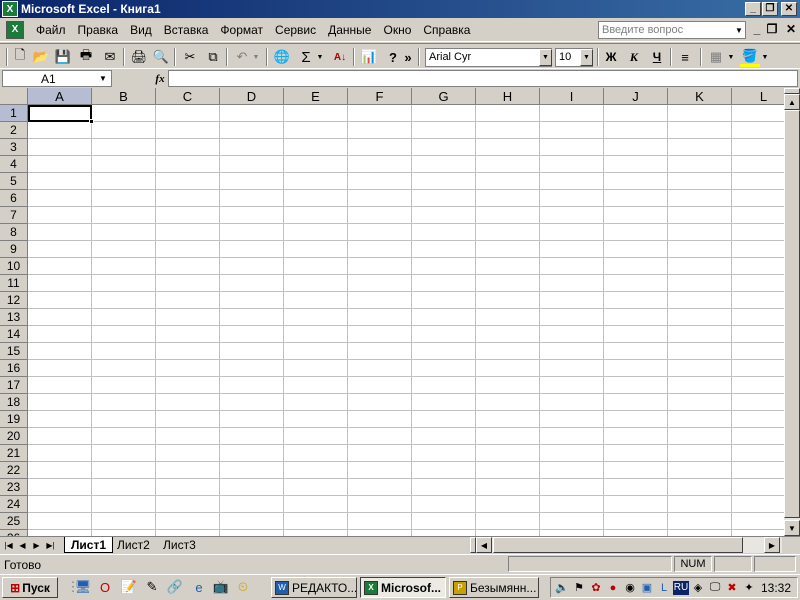 The height and width of the screenshot is (600, 800). I want to click on next-sheet-icon: ▶, so click(36, 545).